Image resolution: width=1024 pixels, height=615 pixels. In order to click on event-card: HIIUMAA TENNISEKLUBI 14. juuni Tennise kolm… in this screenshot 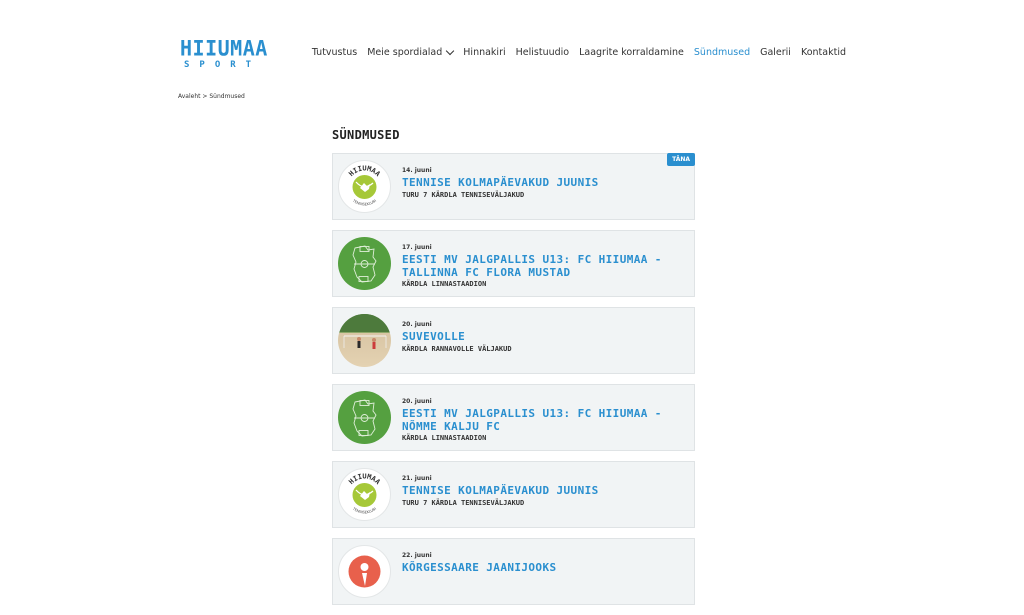, I will do `click(513, 186)`.